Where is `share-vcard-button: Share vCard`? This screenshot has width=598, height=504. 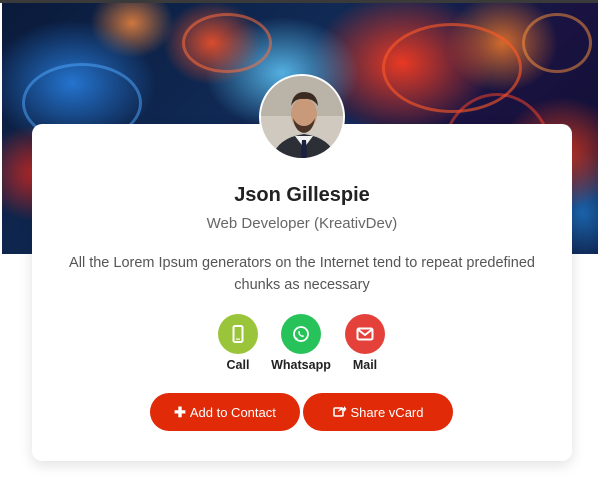
share-vcard-button: Share vCard is located at coordinates (378, 412).